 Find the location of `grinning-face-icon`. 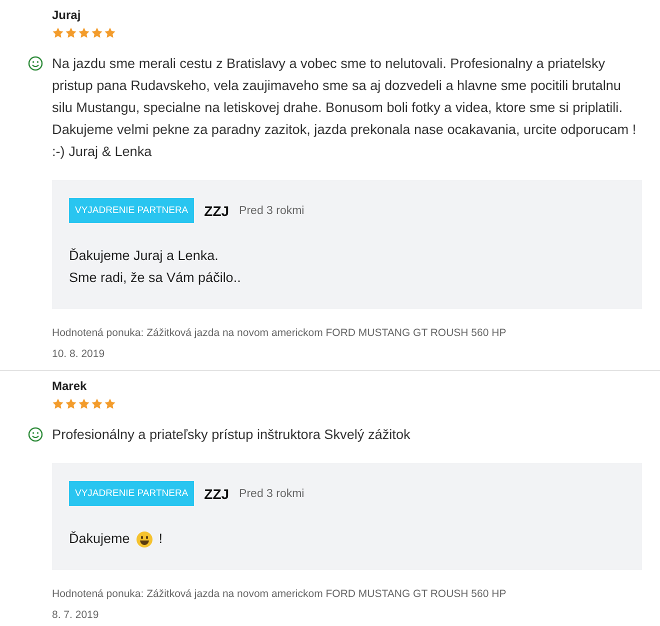

grinning-face-icon is located at coordinates (144, 539).